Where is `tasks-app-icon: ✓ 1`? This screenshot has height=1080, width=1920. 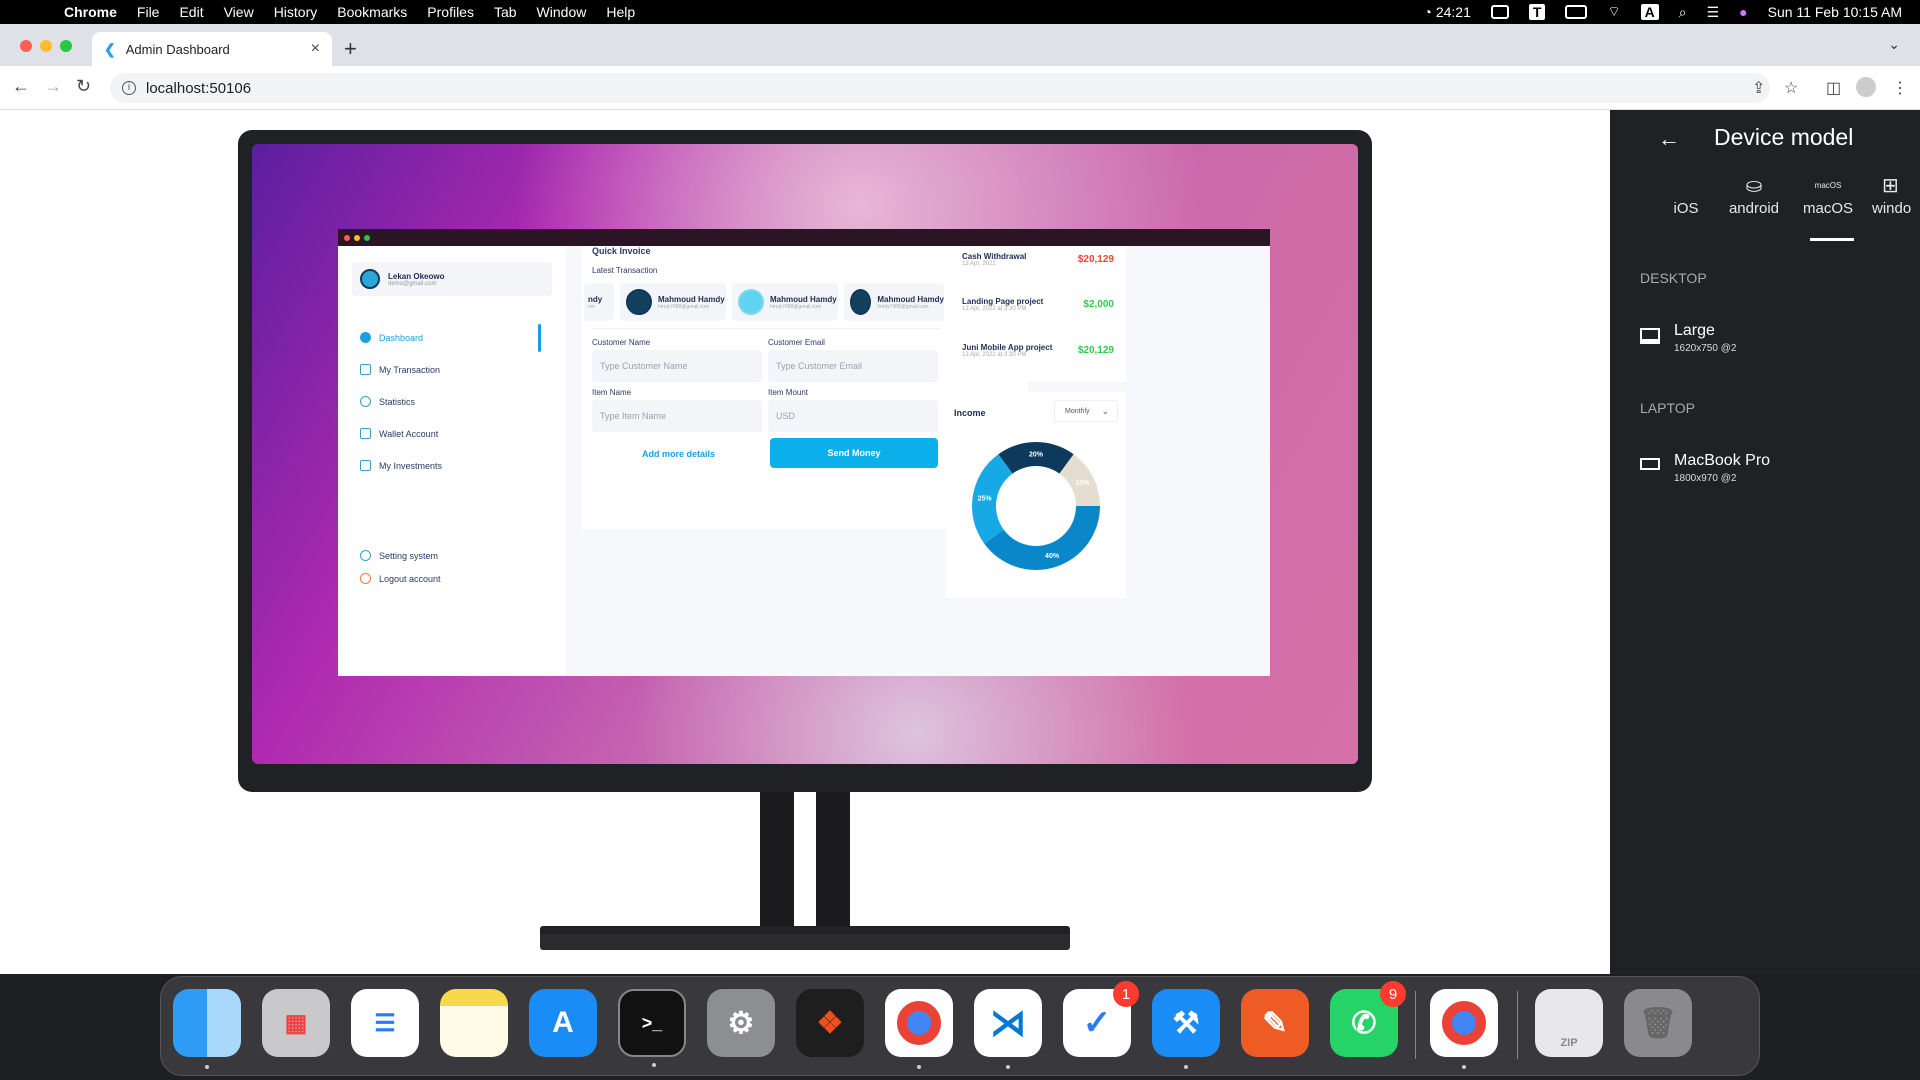
tasks-app-icon: ✓ 1 is located at coordinates (1101, 1019).